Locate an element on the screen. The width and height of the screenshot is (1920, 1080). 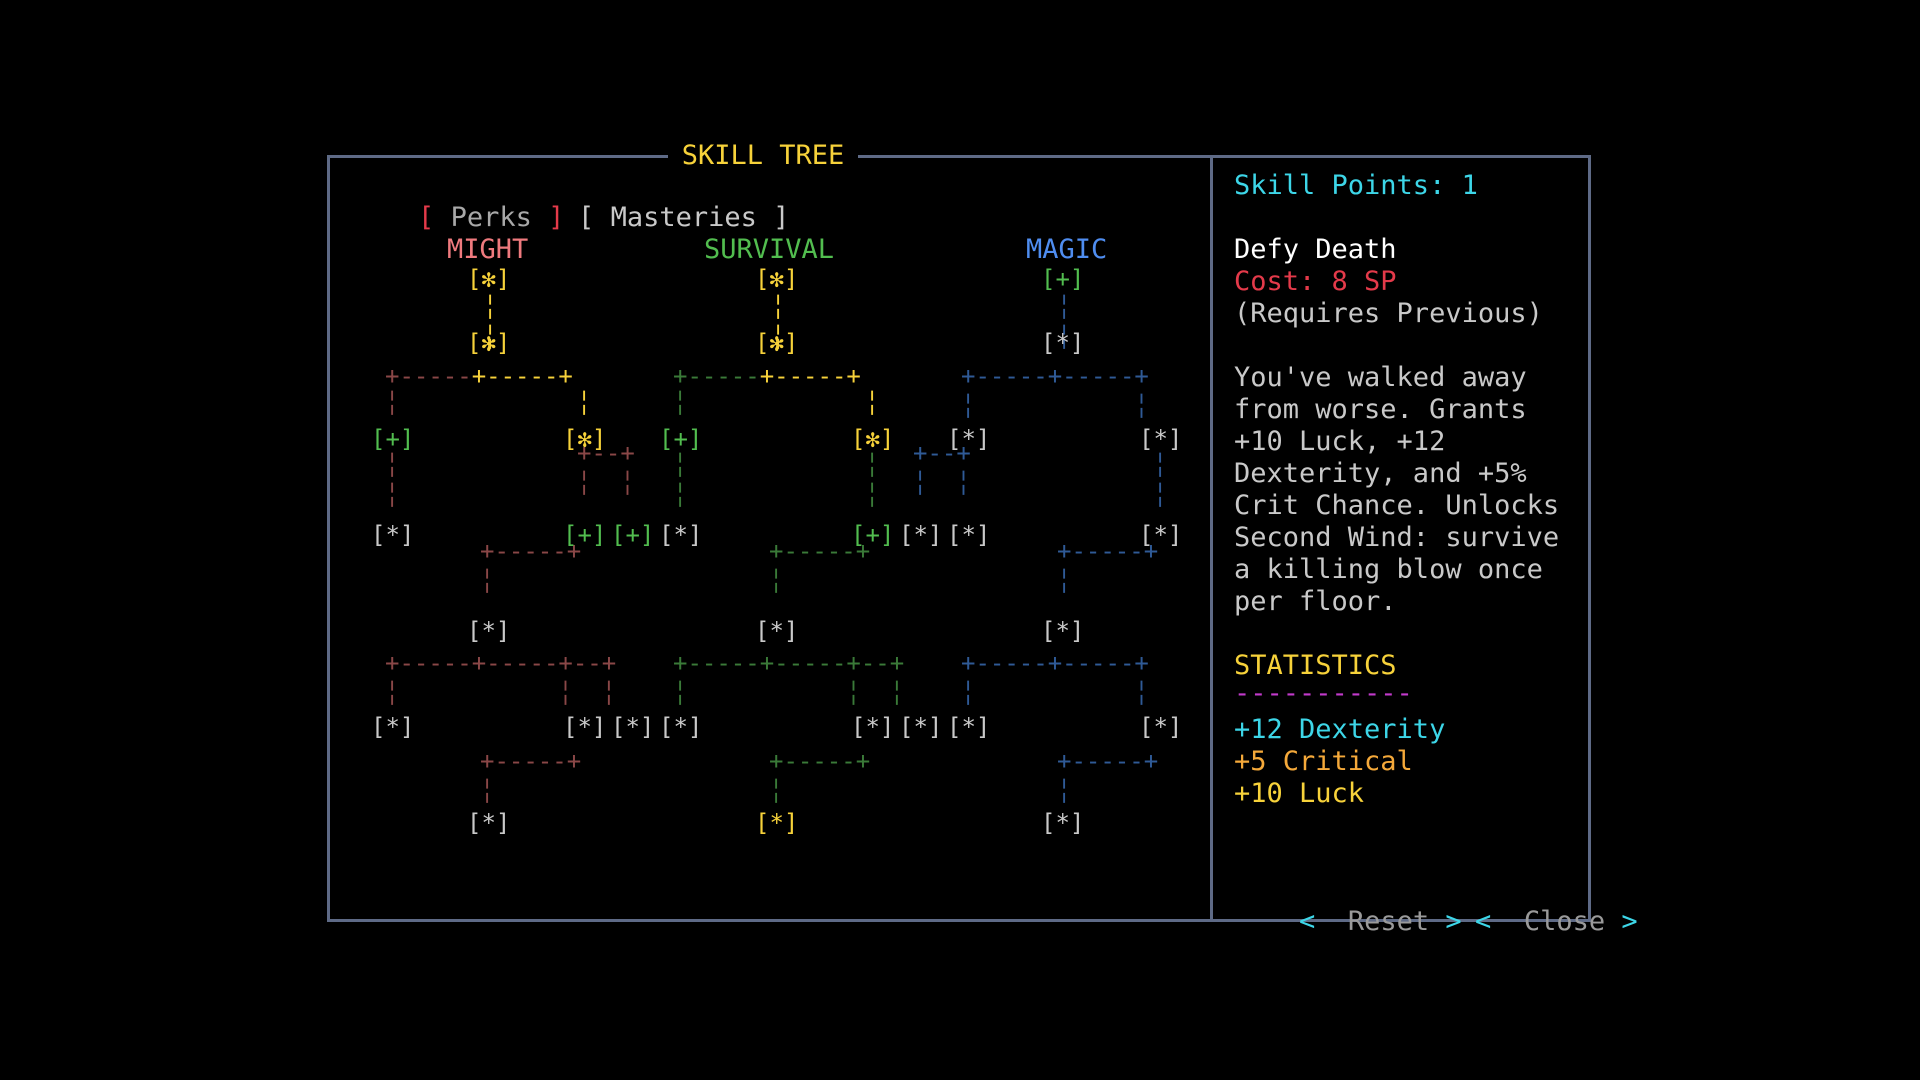
description-line: Crit Chance. Unlocks is located at coordinates (1397, 505).